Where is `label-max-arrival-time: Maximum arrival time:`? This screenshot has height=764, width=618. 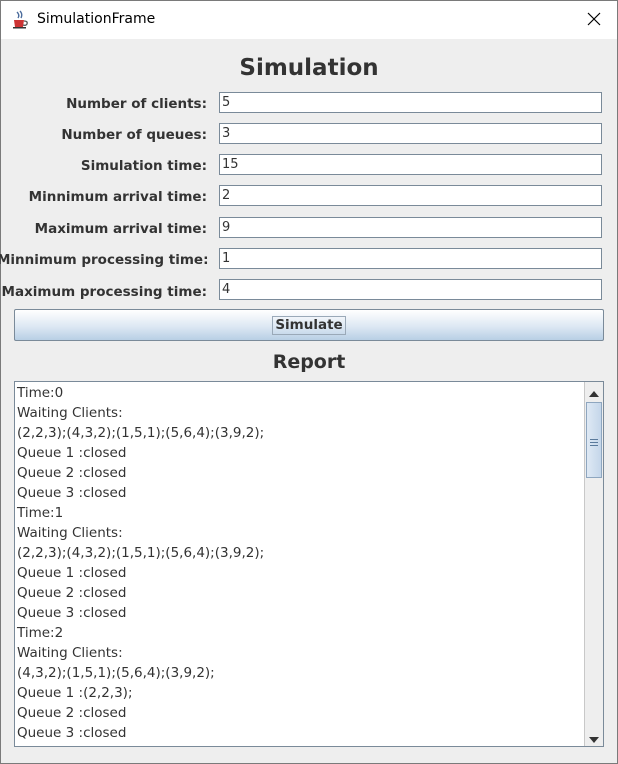
label-max-arrival-time: Maximum arrival time: is located at coordinates (120, 229).